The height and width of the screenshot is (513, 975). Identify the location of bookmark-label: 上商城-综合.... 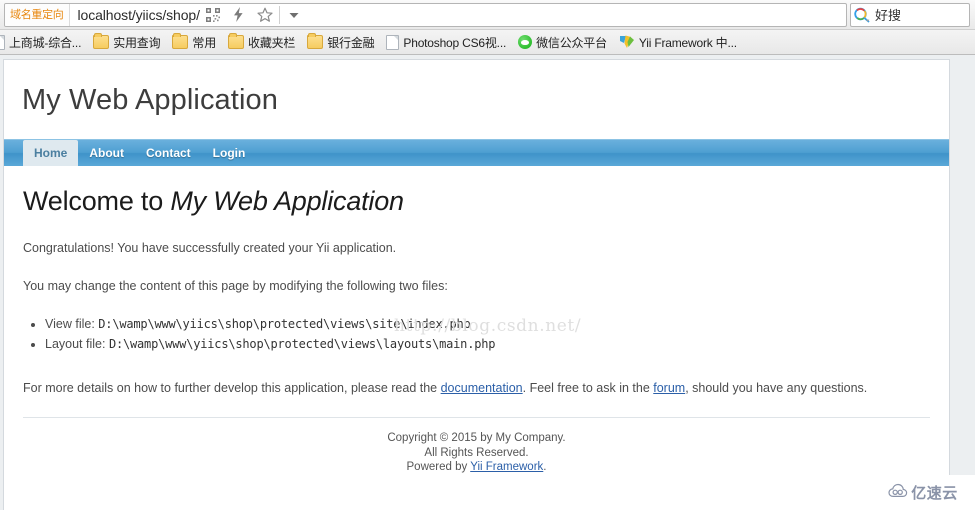
(45, 42).